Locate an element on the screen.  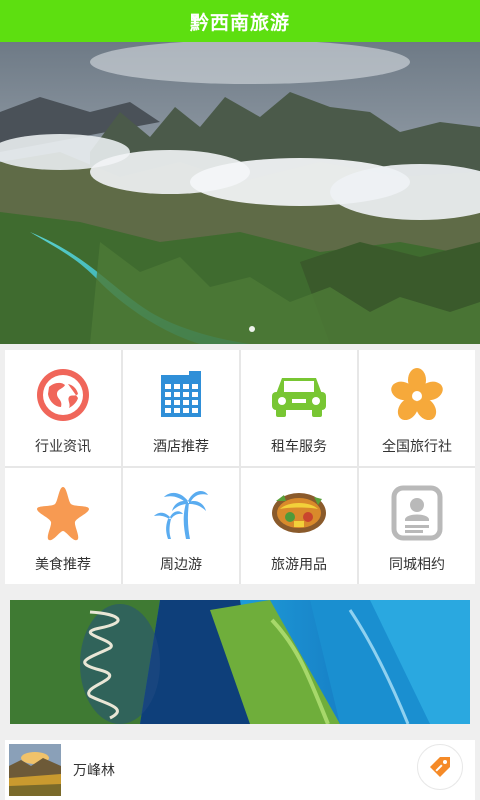
category-travel-agency: 全国旅行社 is located at coordinates (417, 408).